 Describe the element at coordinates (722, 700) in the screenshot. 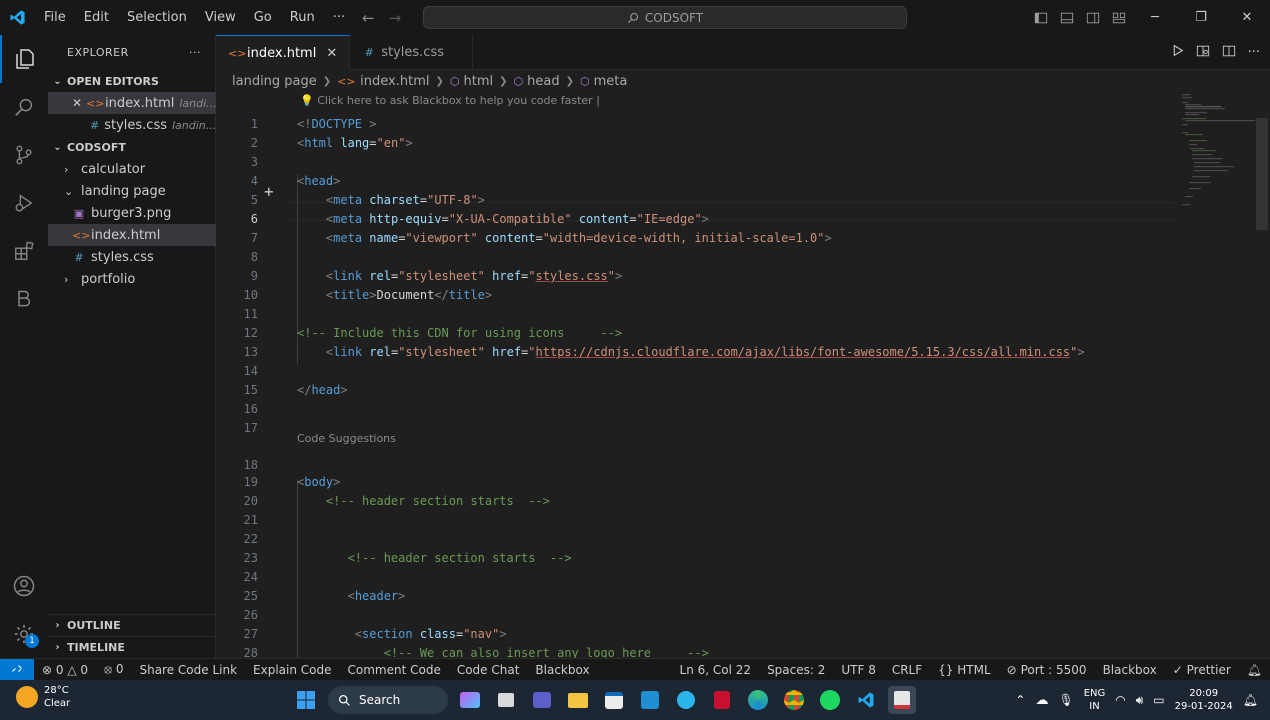

I see `mcafee-icon` at that location.